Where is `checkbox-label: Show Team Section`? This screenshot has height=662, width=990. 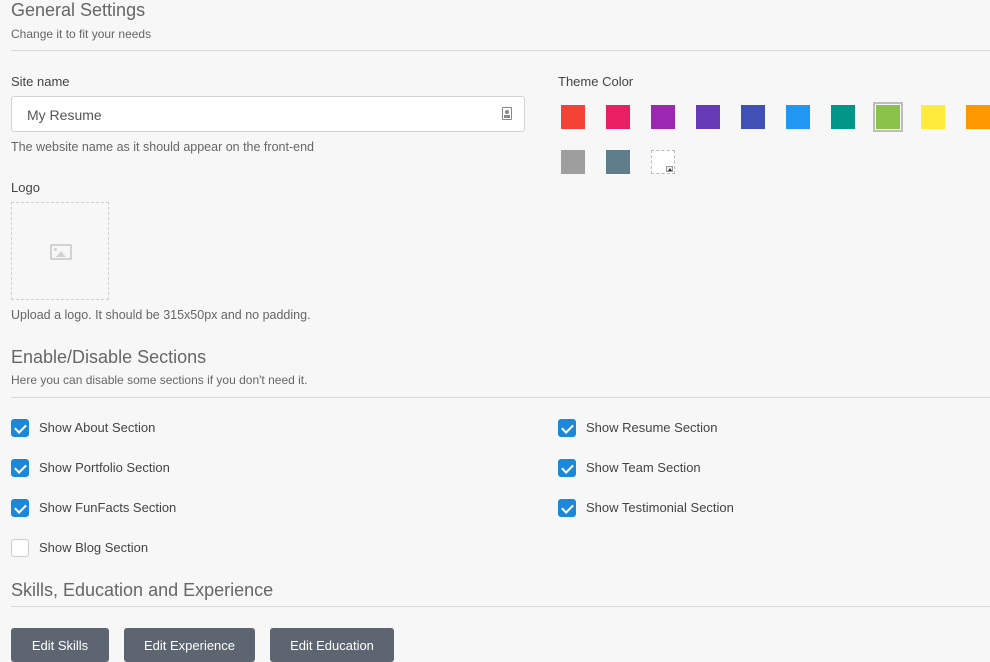
checkbox-label: Show Team Section is located at coordinates (643, 467).